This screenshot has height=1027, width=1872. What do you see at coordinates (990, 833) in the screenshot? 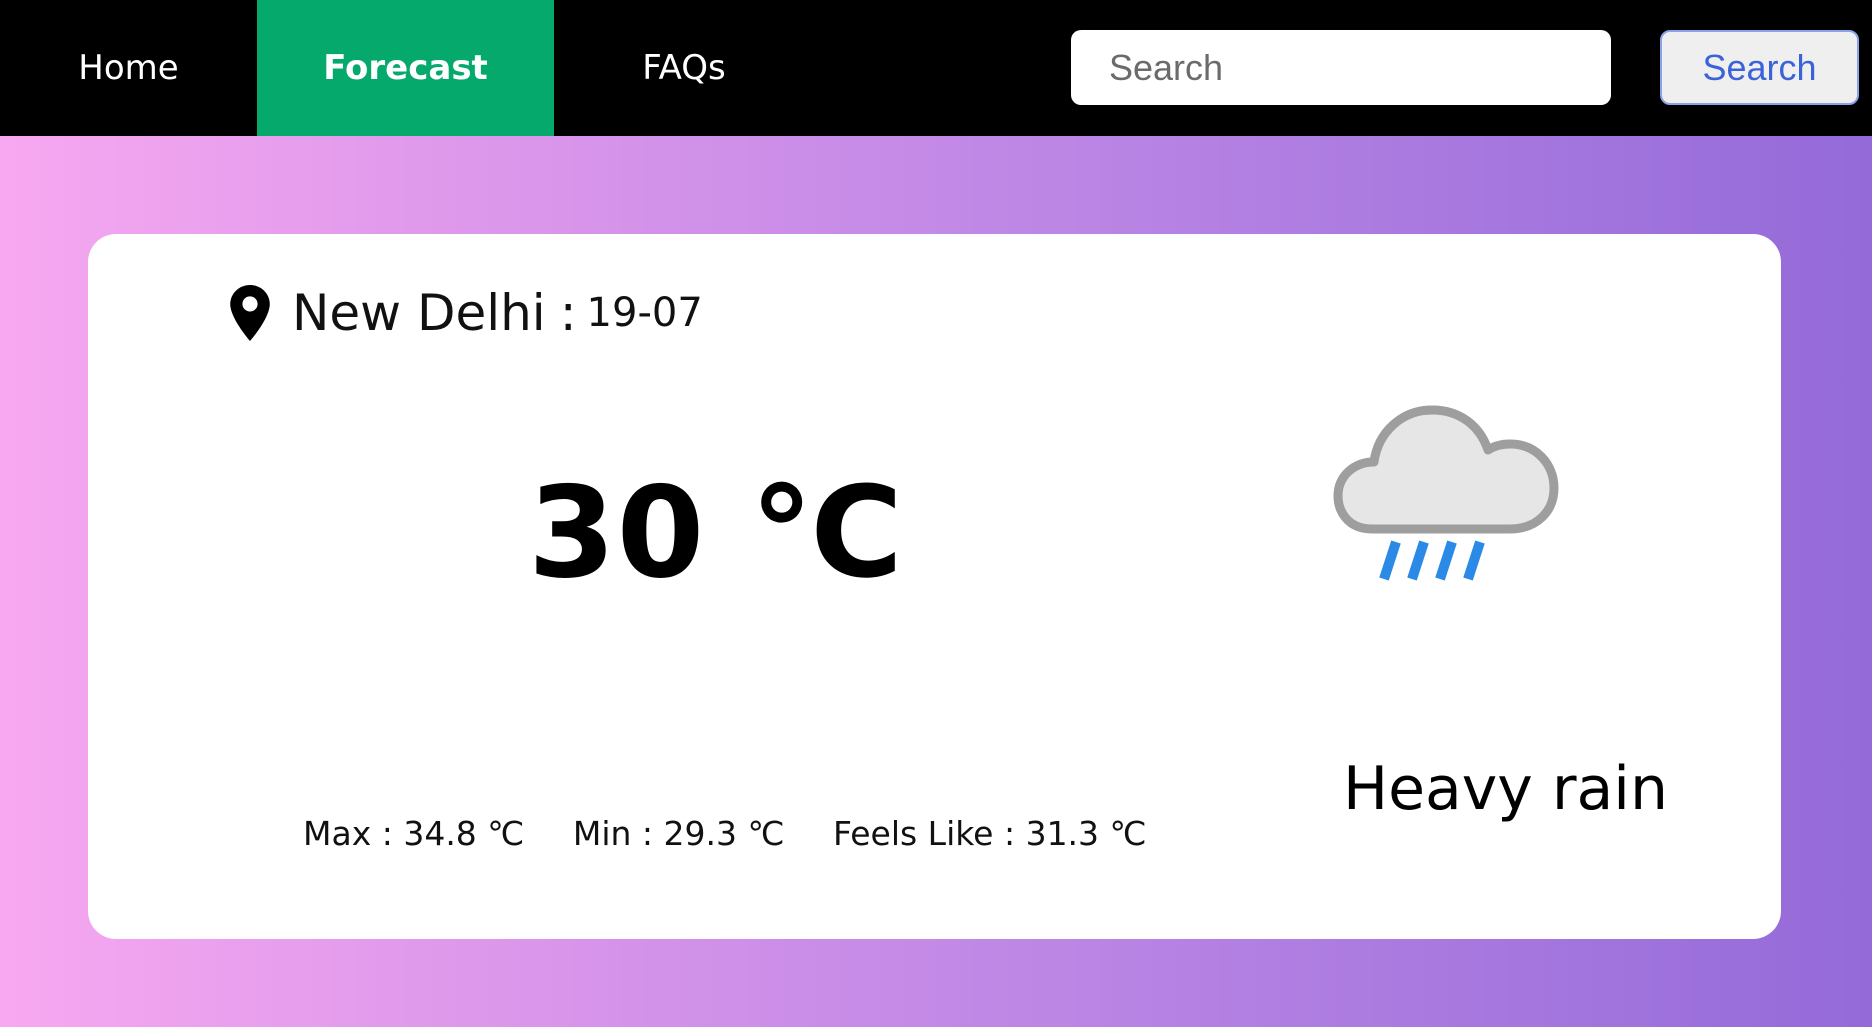
I see `feels-like-temperature: Feels Like : 31.3 ℃` at bounding box center [990, 833].